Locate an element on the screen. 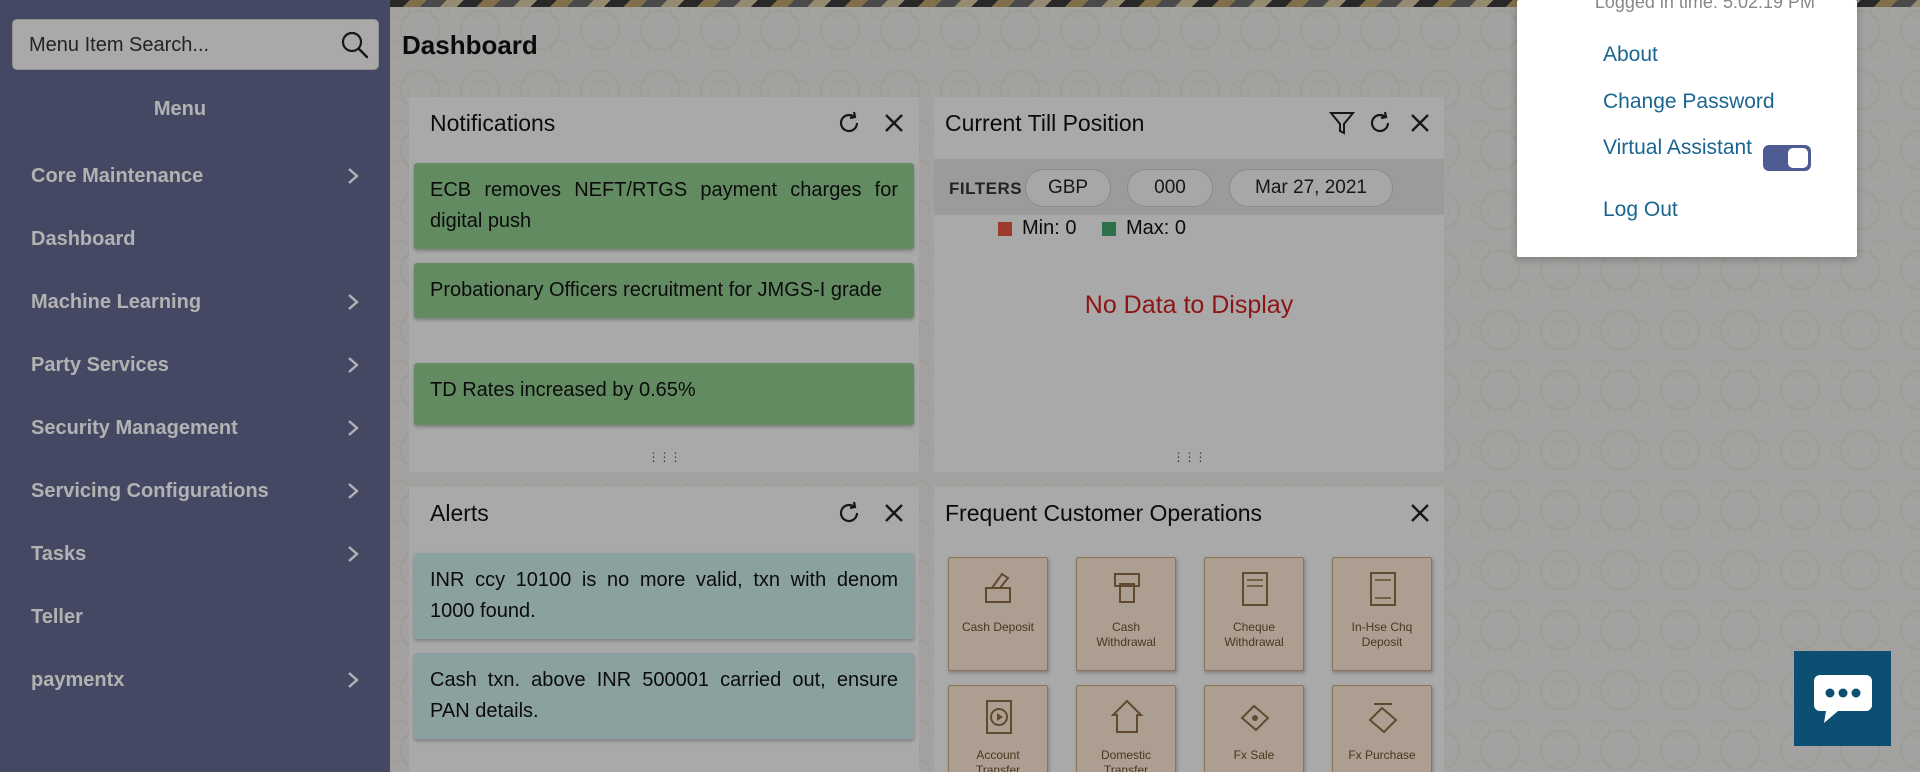  chat-assistant-button is located at coordinates (1842, 698).